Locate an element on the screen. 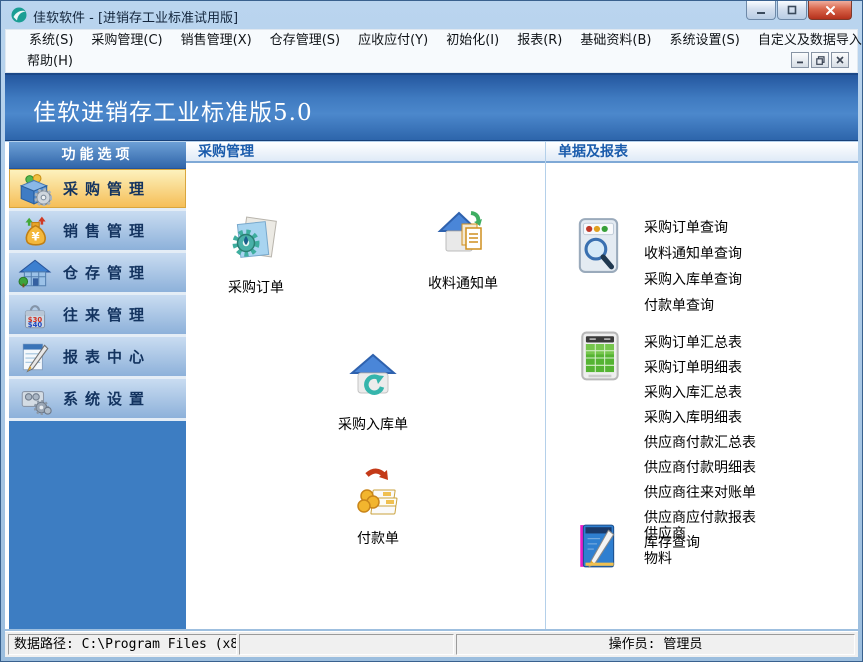  section-divider is located at coordinates (545, 385).